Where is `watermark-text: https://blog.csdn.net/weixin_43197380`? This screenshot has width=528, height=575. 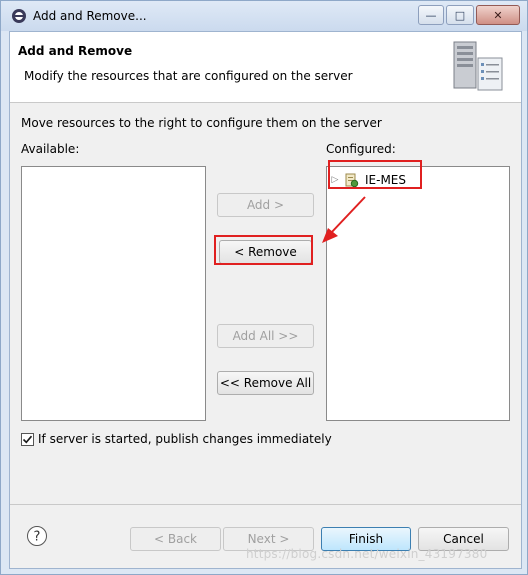
watermark-text: https://blog.csdn.net/weixin_43197380 is located at coordinates (367, 554).